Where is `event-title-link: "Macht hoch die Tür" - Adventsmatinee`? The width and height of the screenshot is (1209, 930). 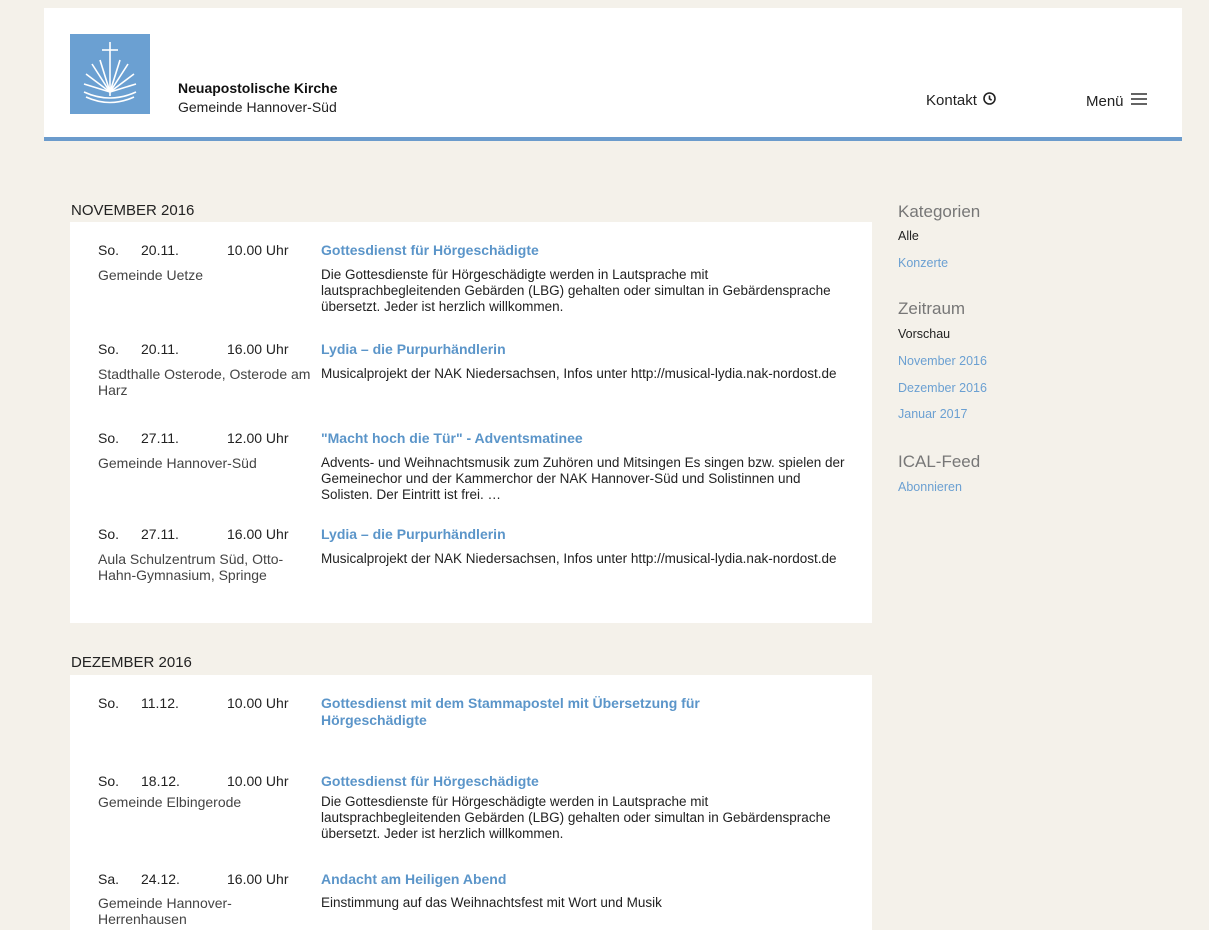
event-title-link: "Macht hoch die Tür" - Adventsmatinee is located at coordinates (546, 438).